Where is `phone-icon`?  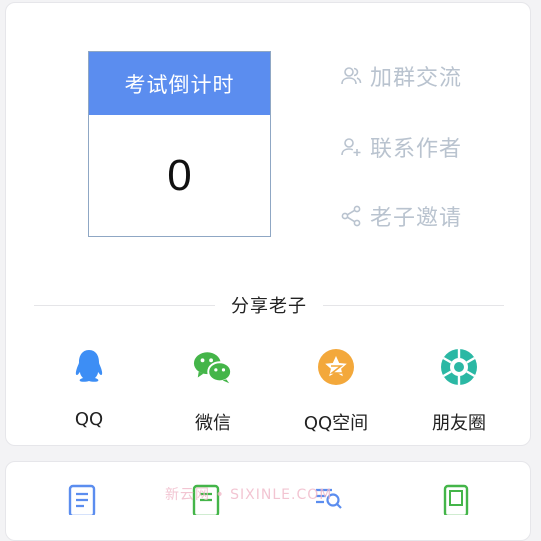
phone-icon is located at coordinates (456, 499).